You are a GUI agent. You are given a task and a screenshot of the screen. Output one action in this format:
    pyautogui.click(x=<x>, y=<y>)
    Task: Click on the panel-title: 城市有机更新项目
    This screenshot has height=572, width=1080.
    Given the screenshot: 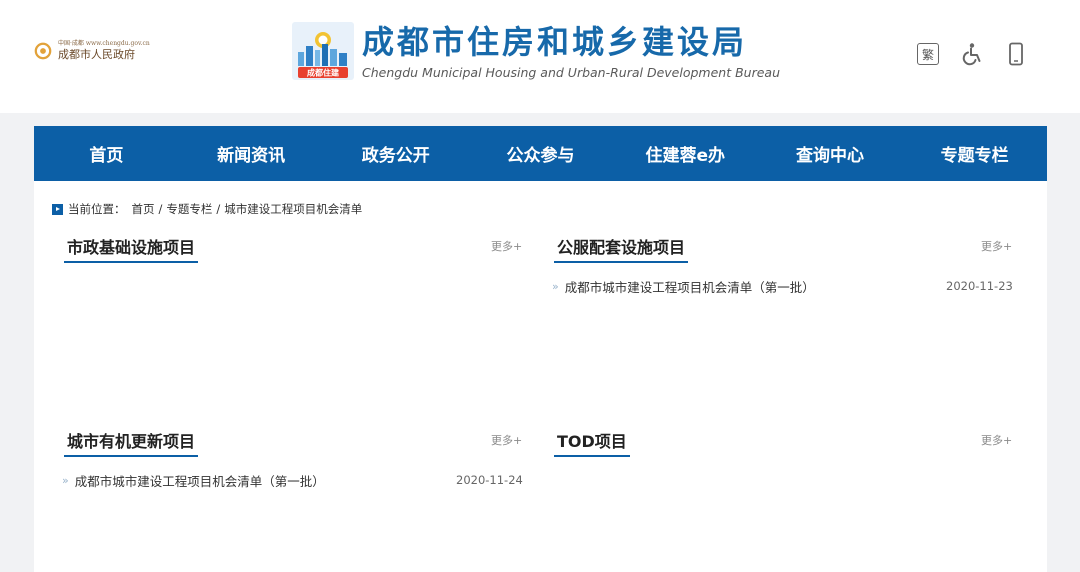 What is the action you would take?
    pyautogui.click(x=131, y=442)
    